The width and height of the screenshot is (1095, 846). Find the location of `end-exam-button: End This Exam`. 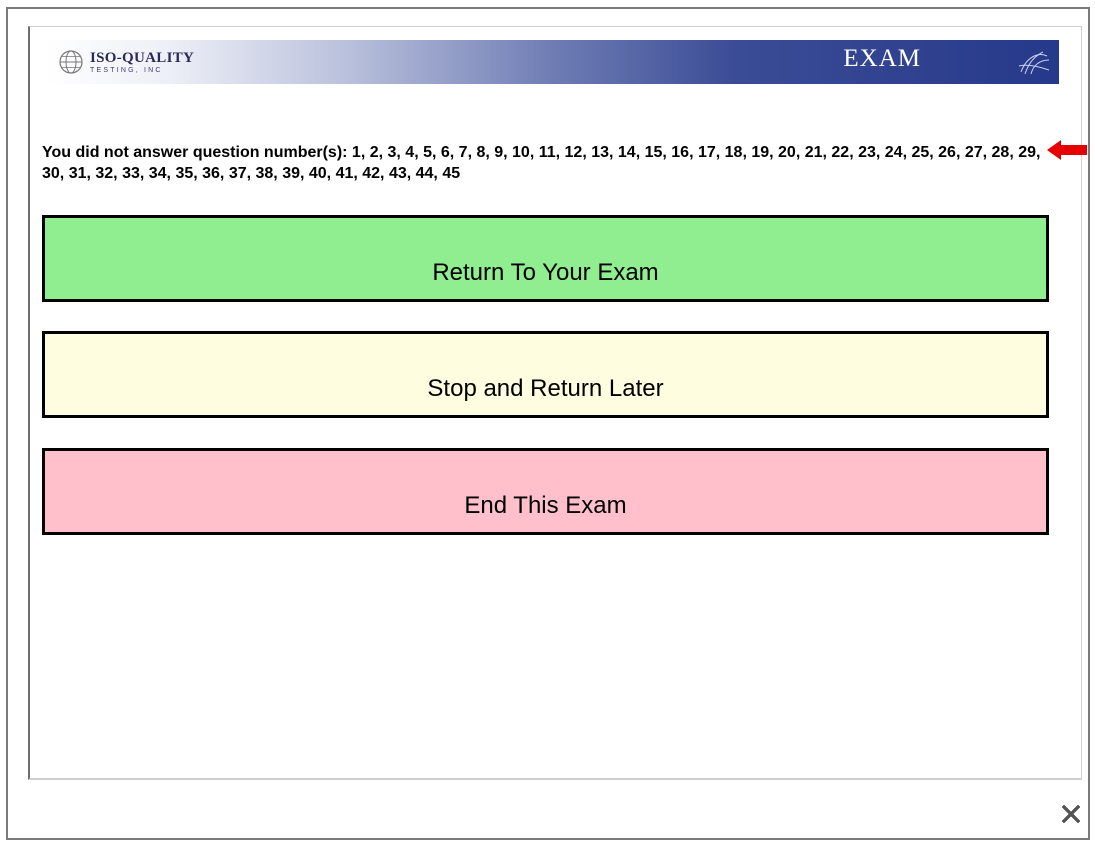

end-exam-button: End This Exam is located at coordinates (545, 491).